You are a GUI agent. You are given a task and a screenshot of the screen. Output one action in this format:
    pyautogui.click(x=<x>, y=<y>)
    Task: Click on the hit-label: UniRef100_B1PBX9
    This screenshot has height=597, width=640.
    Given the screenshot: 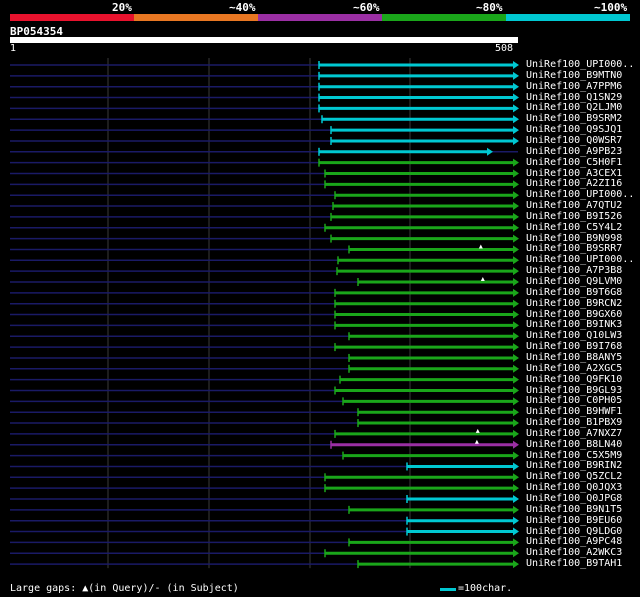 What is the action you would take?
    pyautogui.click(x=574, y=422)
    